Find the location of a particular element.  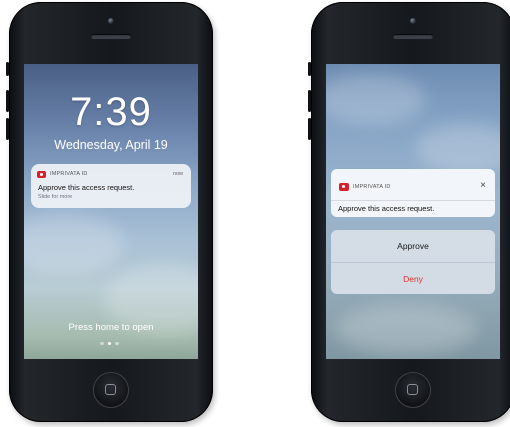

page-indicator is located at coordinates (109, 343).